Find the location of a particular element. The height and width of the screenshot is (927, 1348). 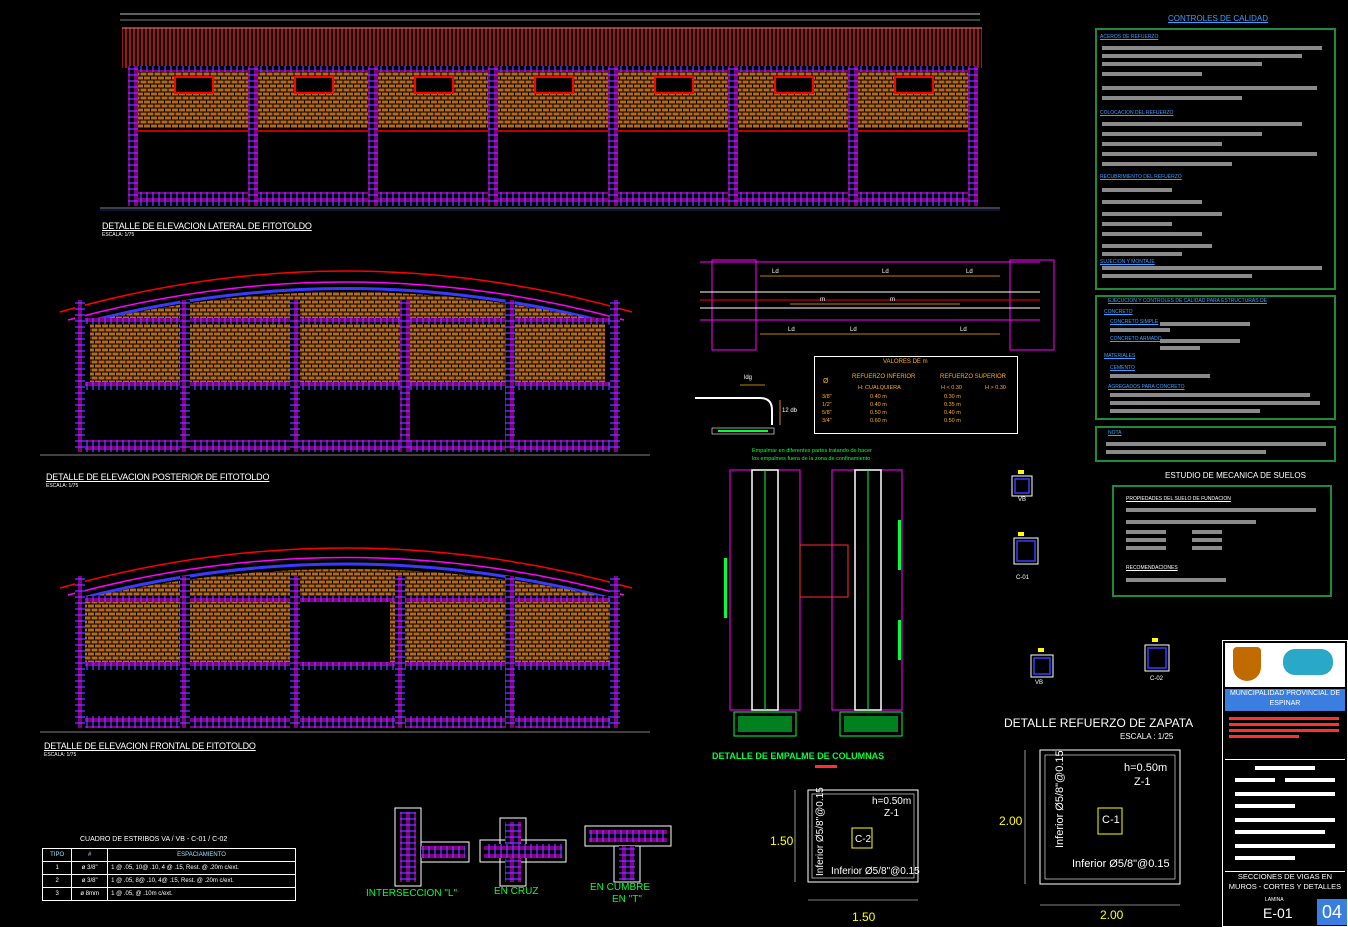

hook-detail is located at coordinates (738, 409).